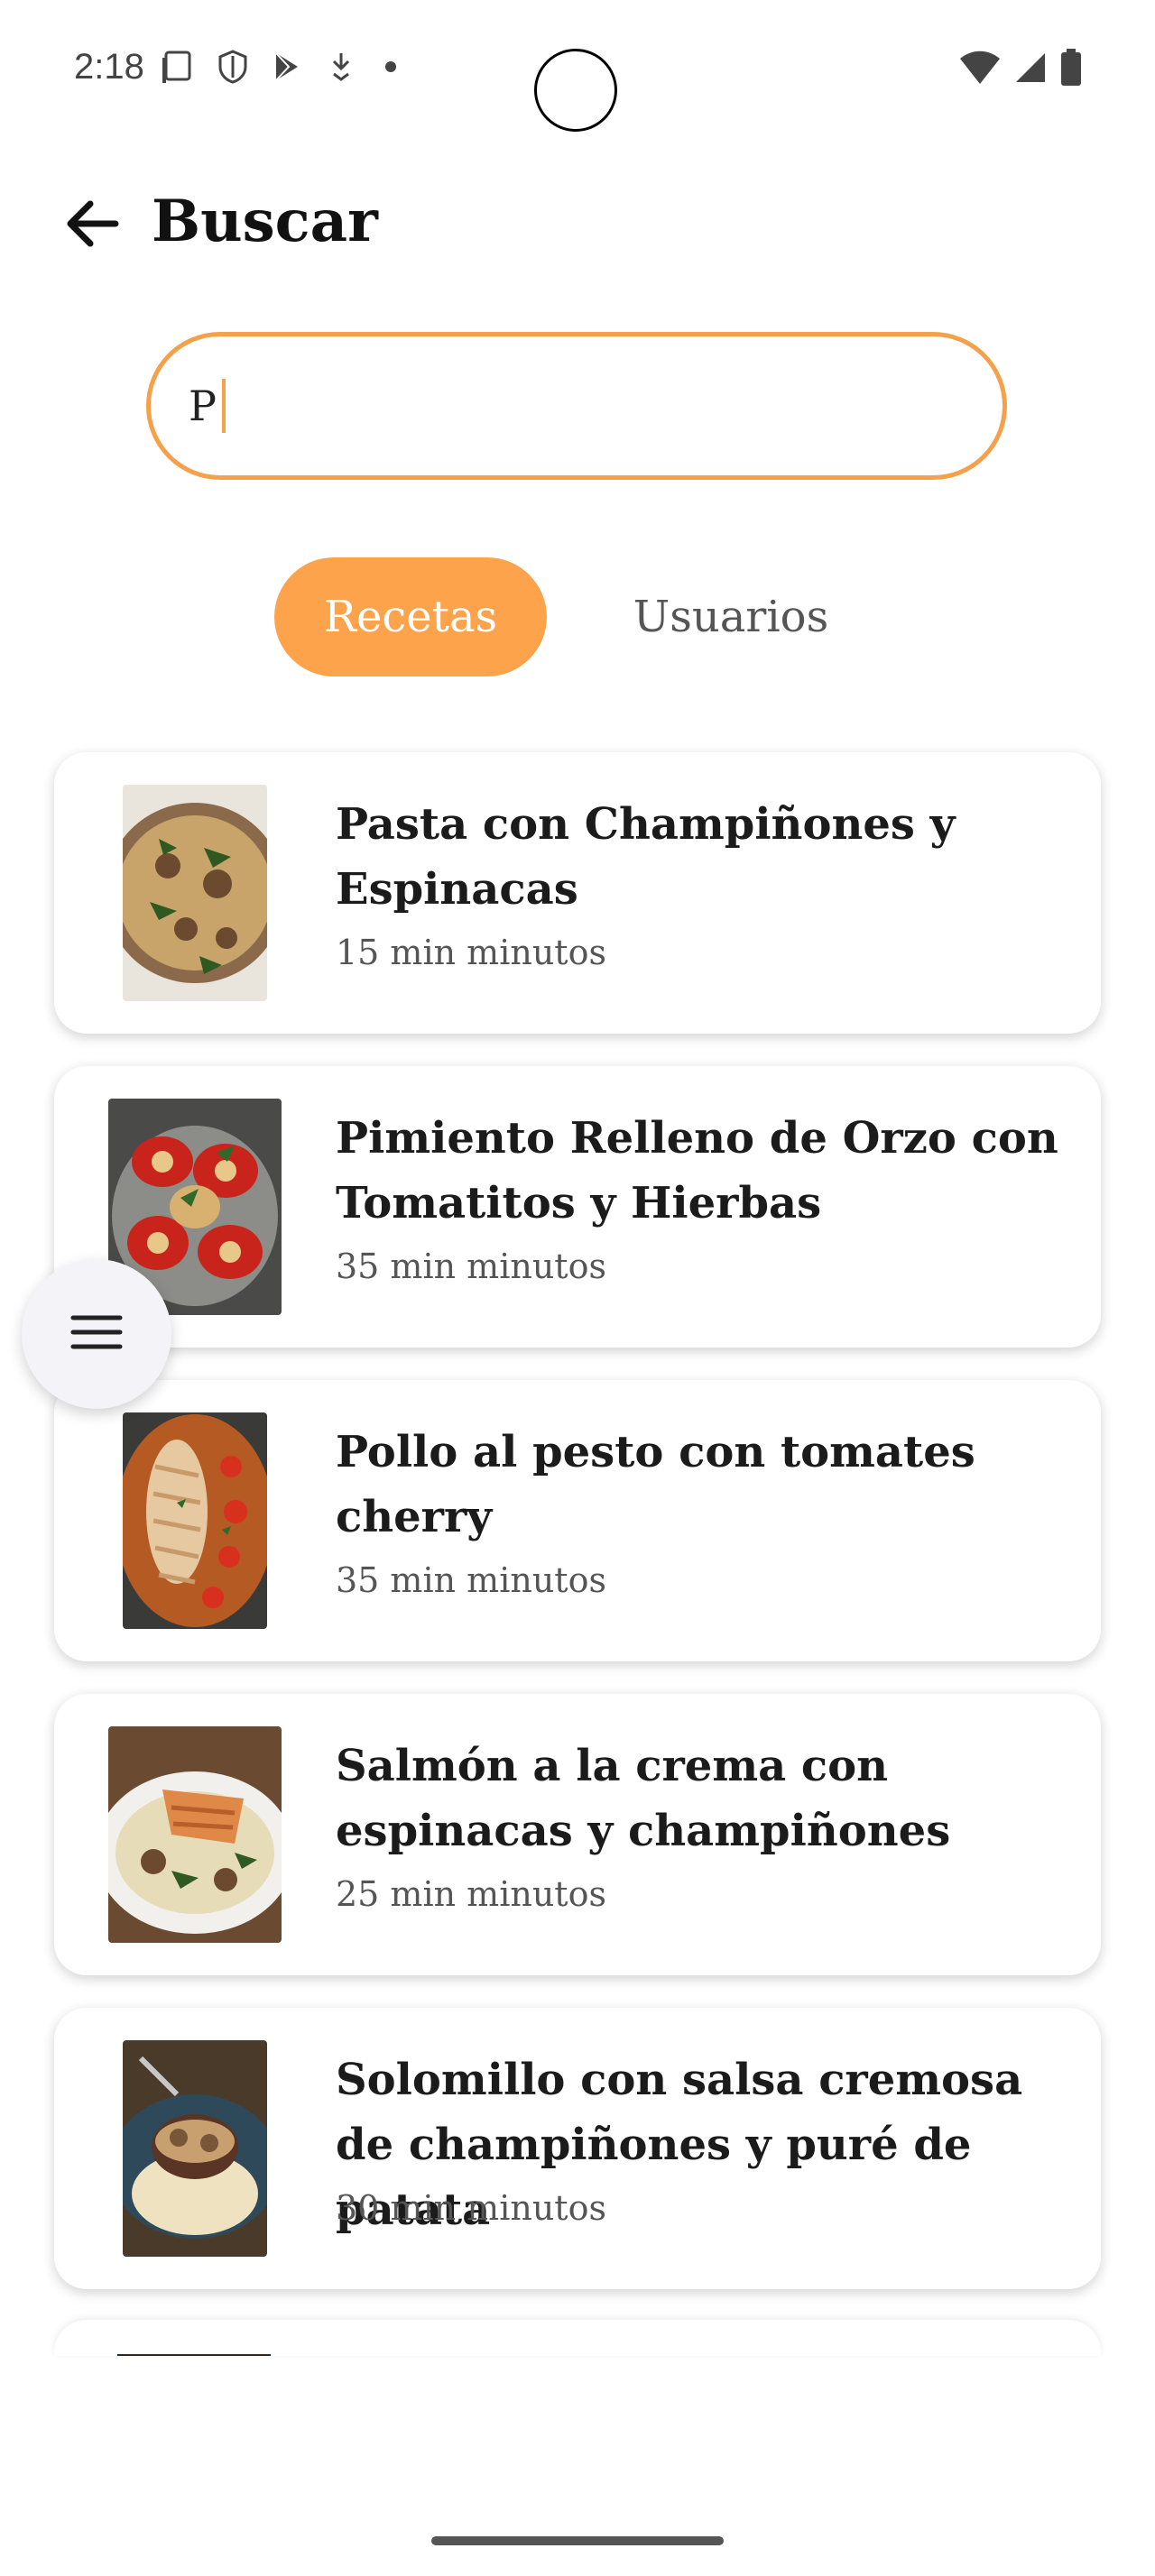 The width and height of the screenshot is (1155, 2576). I want to click on arrow-left-icon, so click(92, 226).